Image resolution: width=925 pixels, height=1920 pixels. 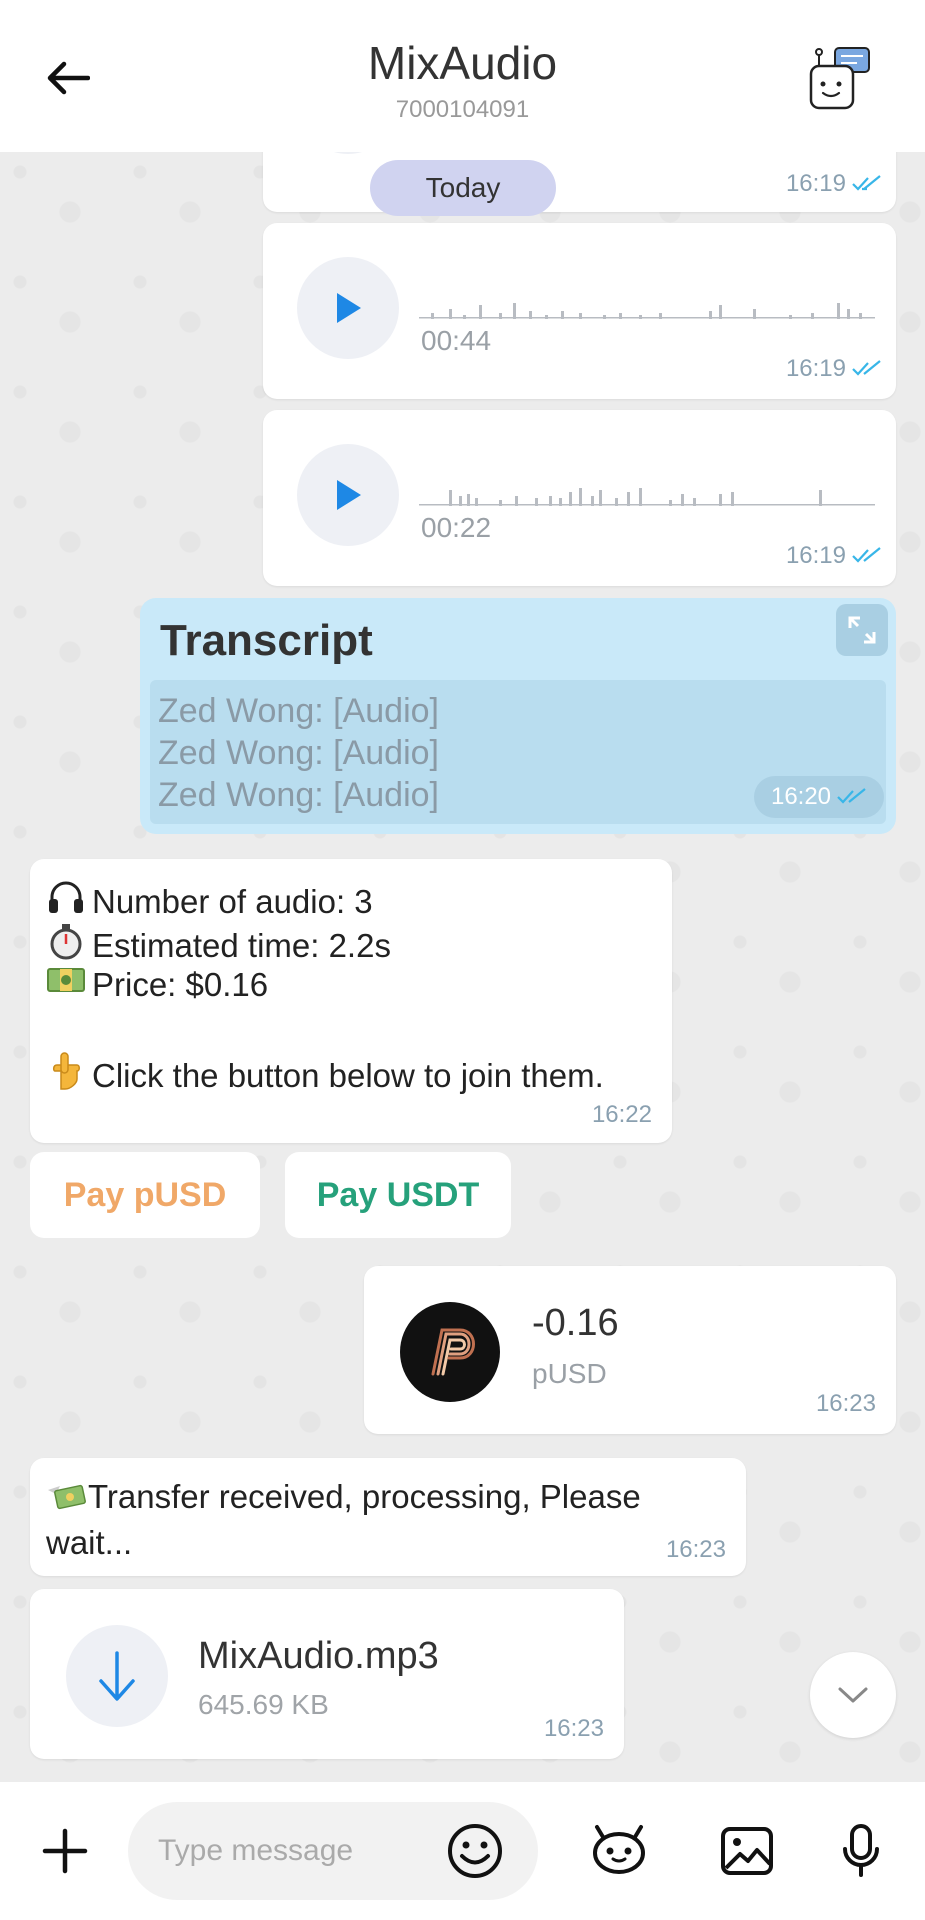 I want to click on file-name: MixAudio.mp3, so click(x=318, y=1656).